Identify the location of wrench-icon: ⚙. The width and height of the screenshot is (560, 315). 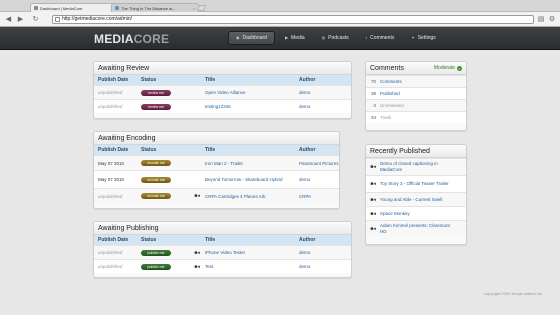
(552, 19).